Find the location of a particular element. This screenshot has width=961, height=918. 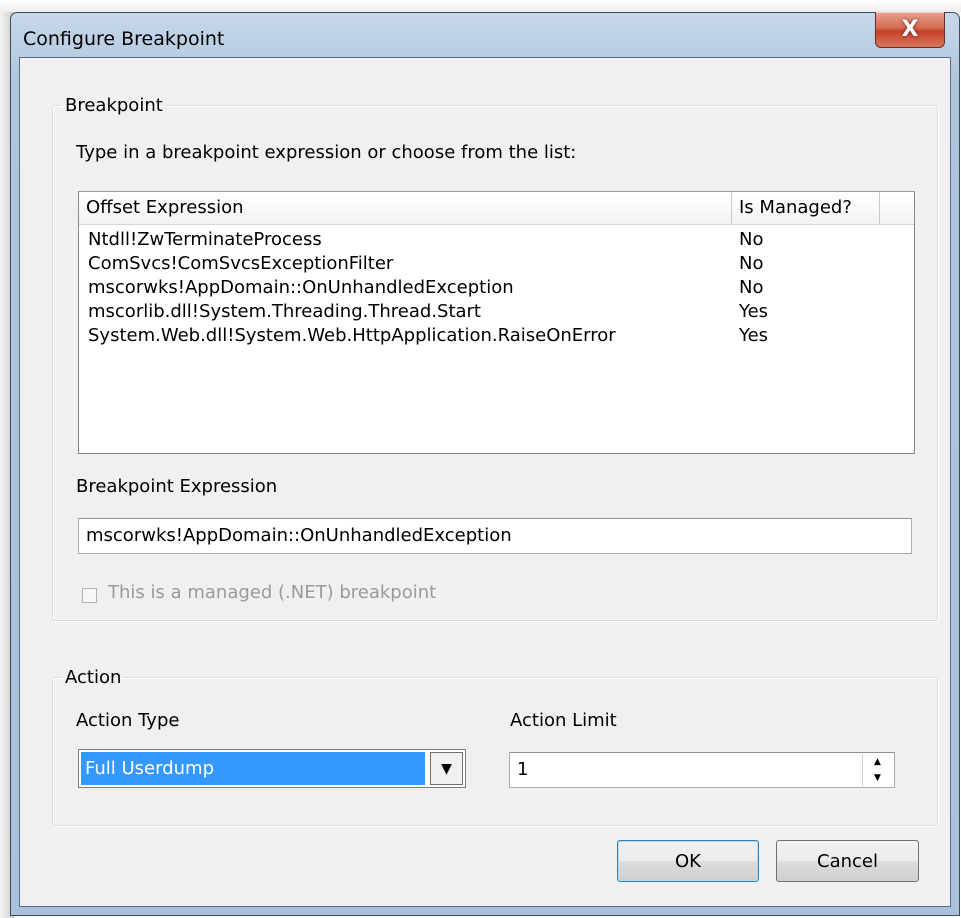

action-type-selected-value: Full Userdump is located at coordinates (253, 768).